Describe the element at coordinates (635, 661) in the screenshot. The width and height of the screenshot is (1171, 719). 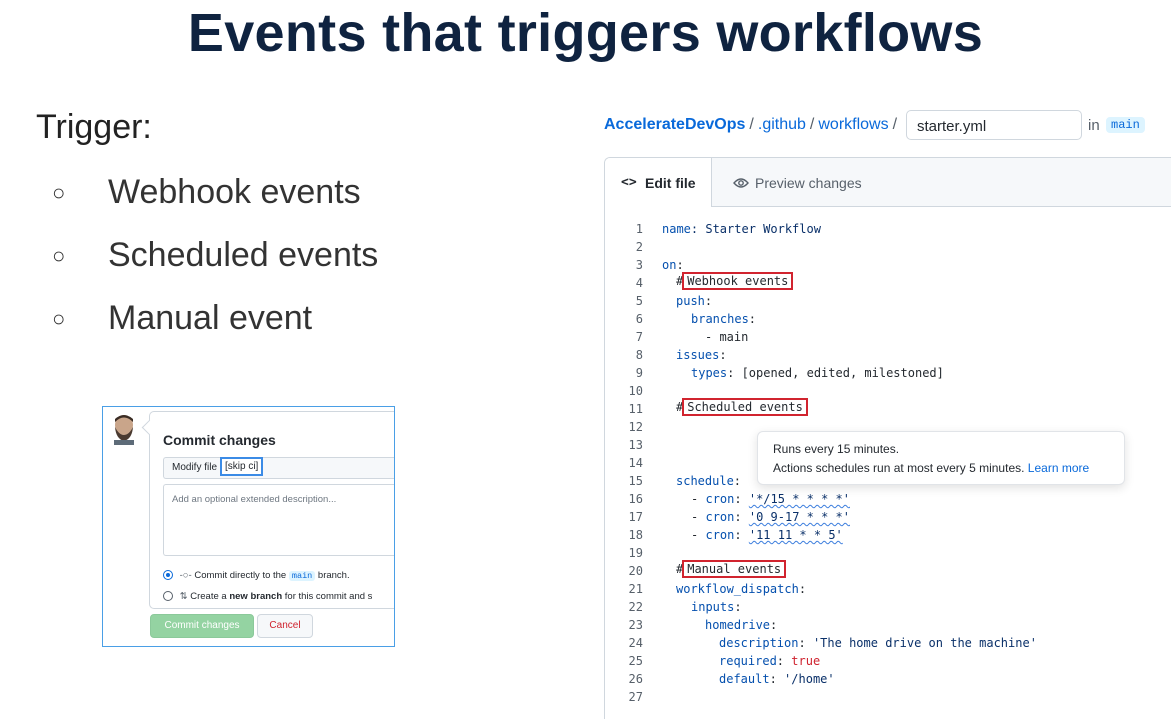
I see `line-number: 25` at that location.